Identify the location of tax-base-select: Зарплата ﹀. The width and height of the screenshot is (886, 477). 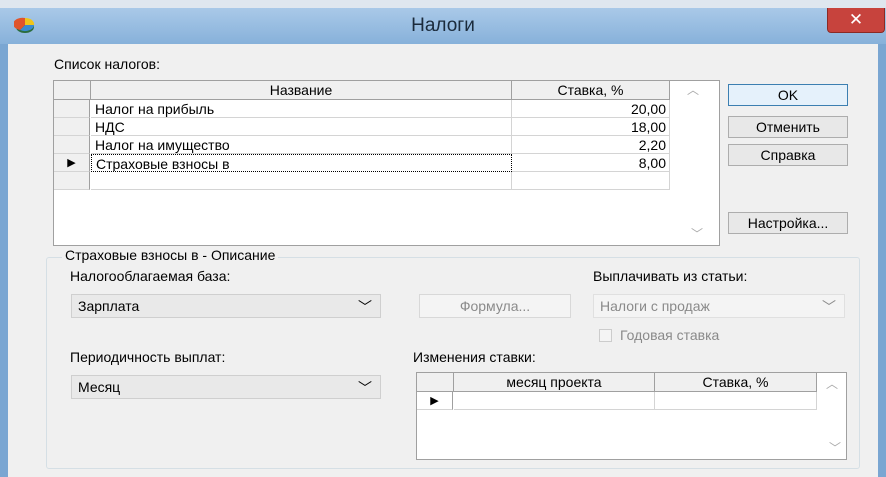
(226, 306).